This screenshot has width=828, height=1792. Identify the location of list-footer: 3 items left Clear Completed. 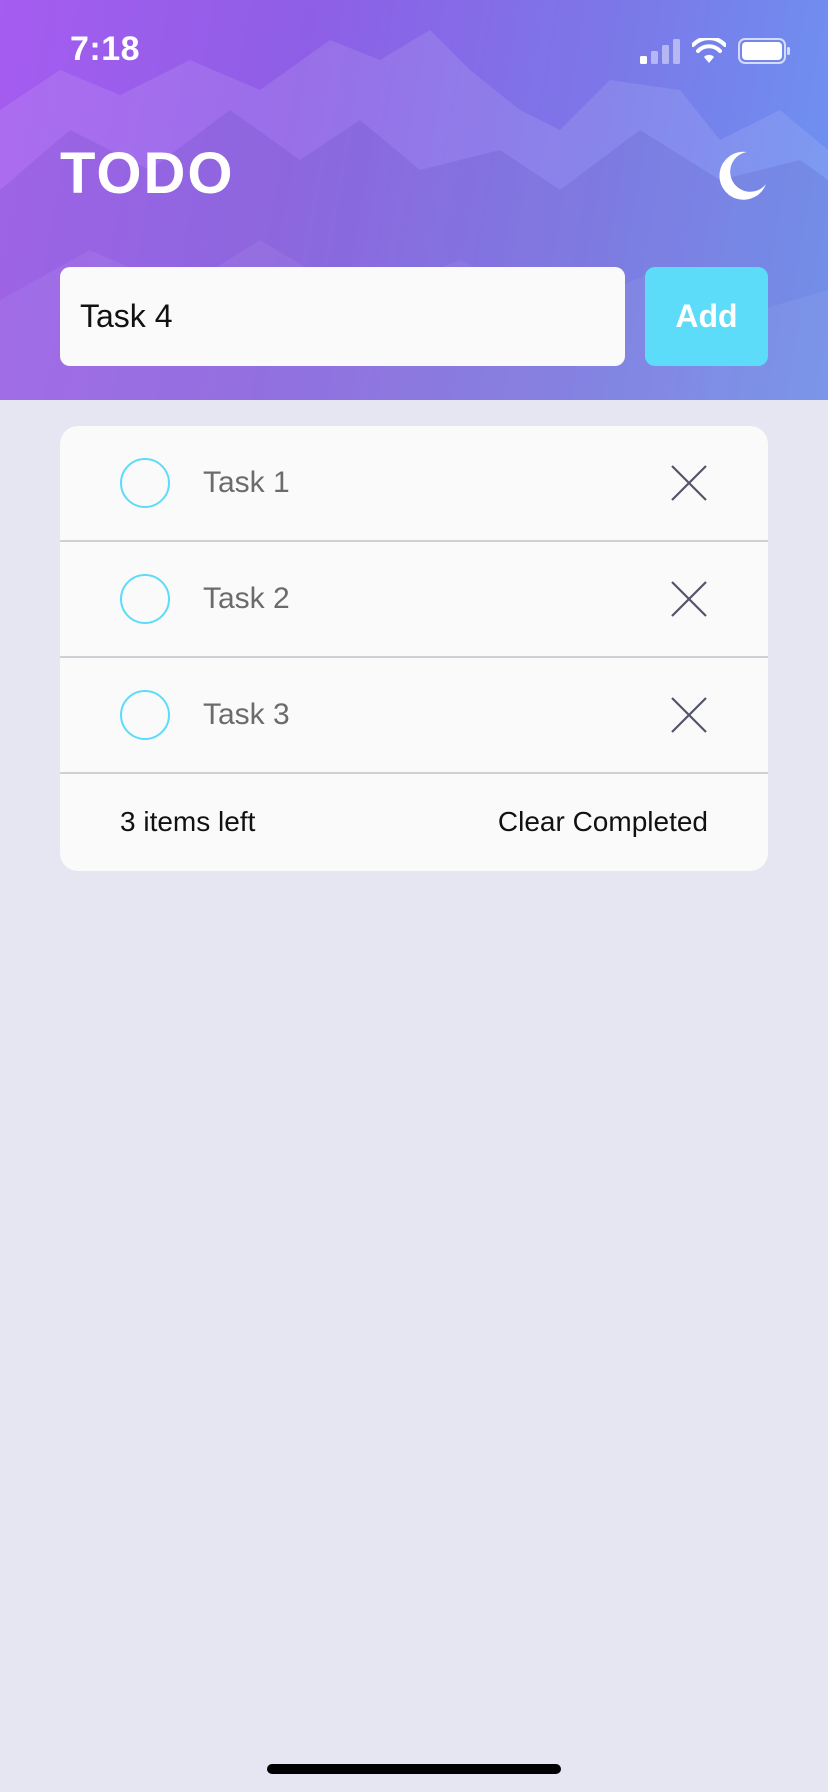
(414, 822).